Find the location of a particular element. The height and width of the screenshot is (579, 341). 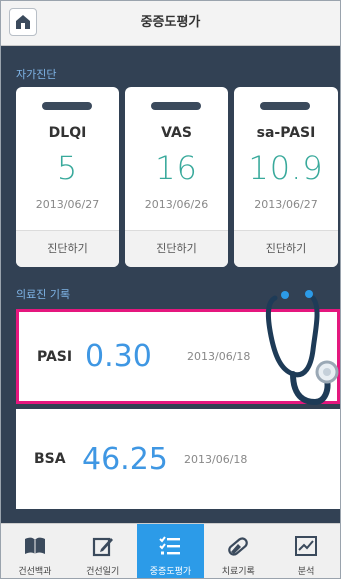

nav-item-diary: 건선일기 is located at coordinates (103, 551).